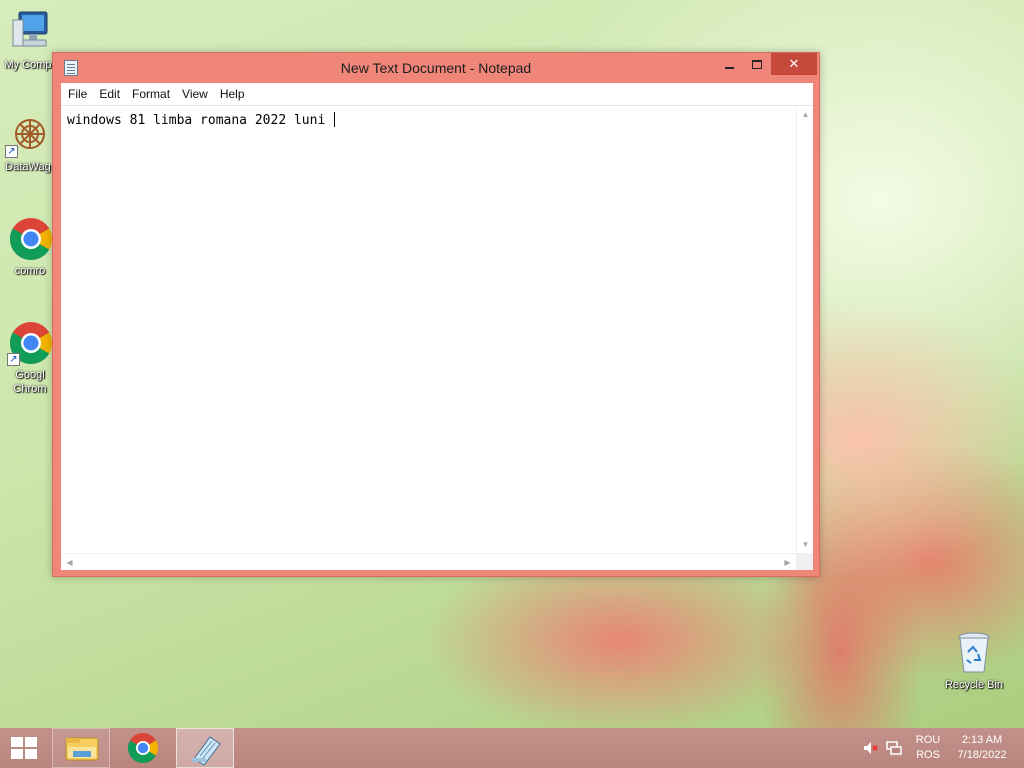 Image resolution: width=1024 pixels, height=768 pixels. I want to click on window-title: New Text Document - Notepad, so click(436, 68).